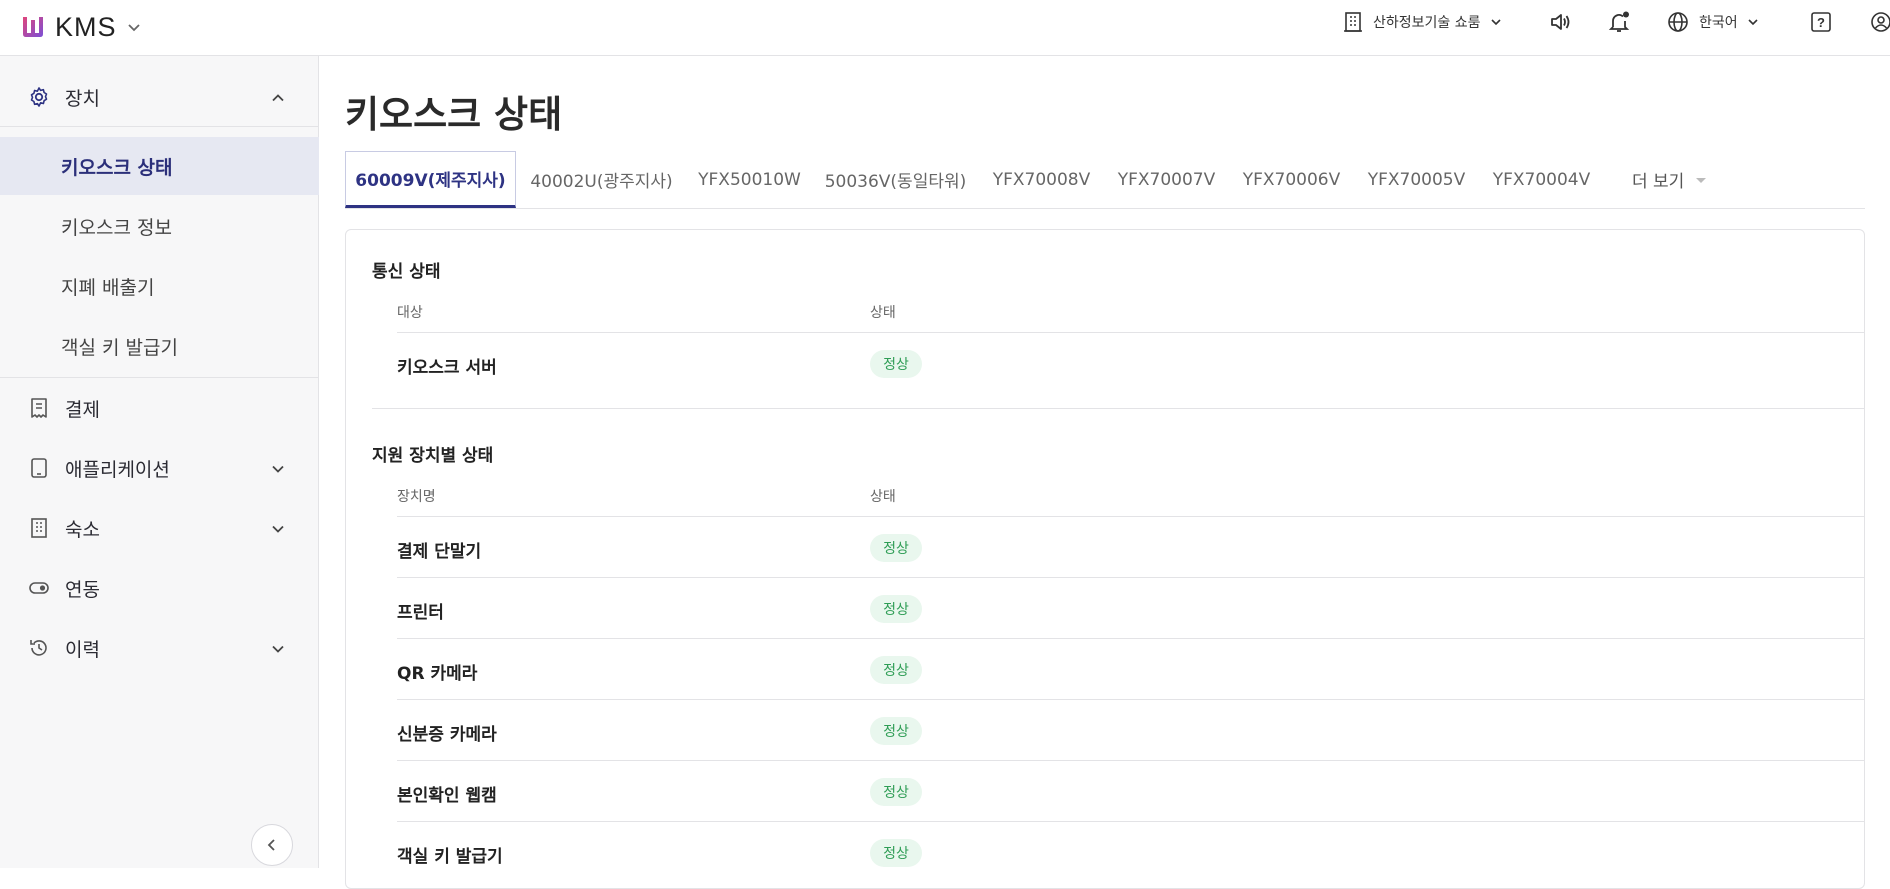  What do you see at coordinates (119, 348) in the screenshot?
I see `sidebar-item-label: 객실 키 발급기` at bounding box center [119, 348].